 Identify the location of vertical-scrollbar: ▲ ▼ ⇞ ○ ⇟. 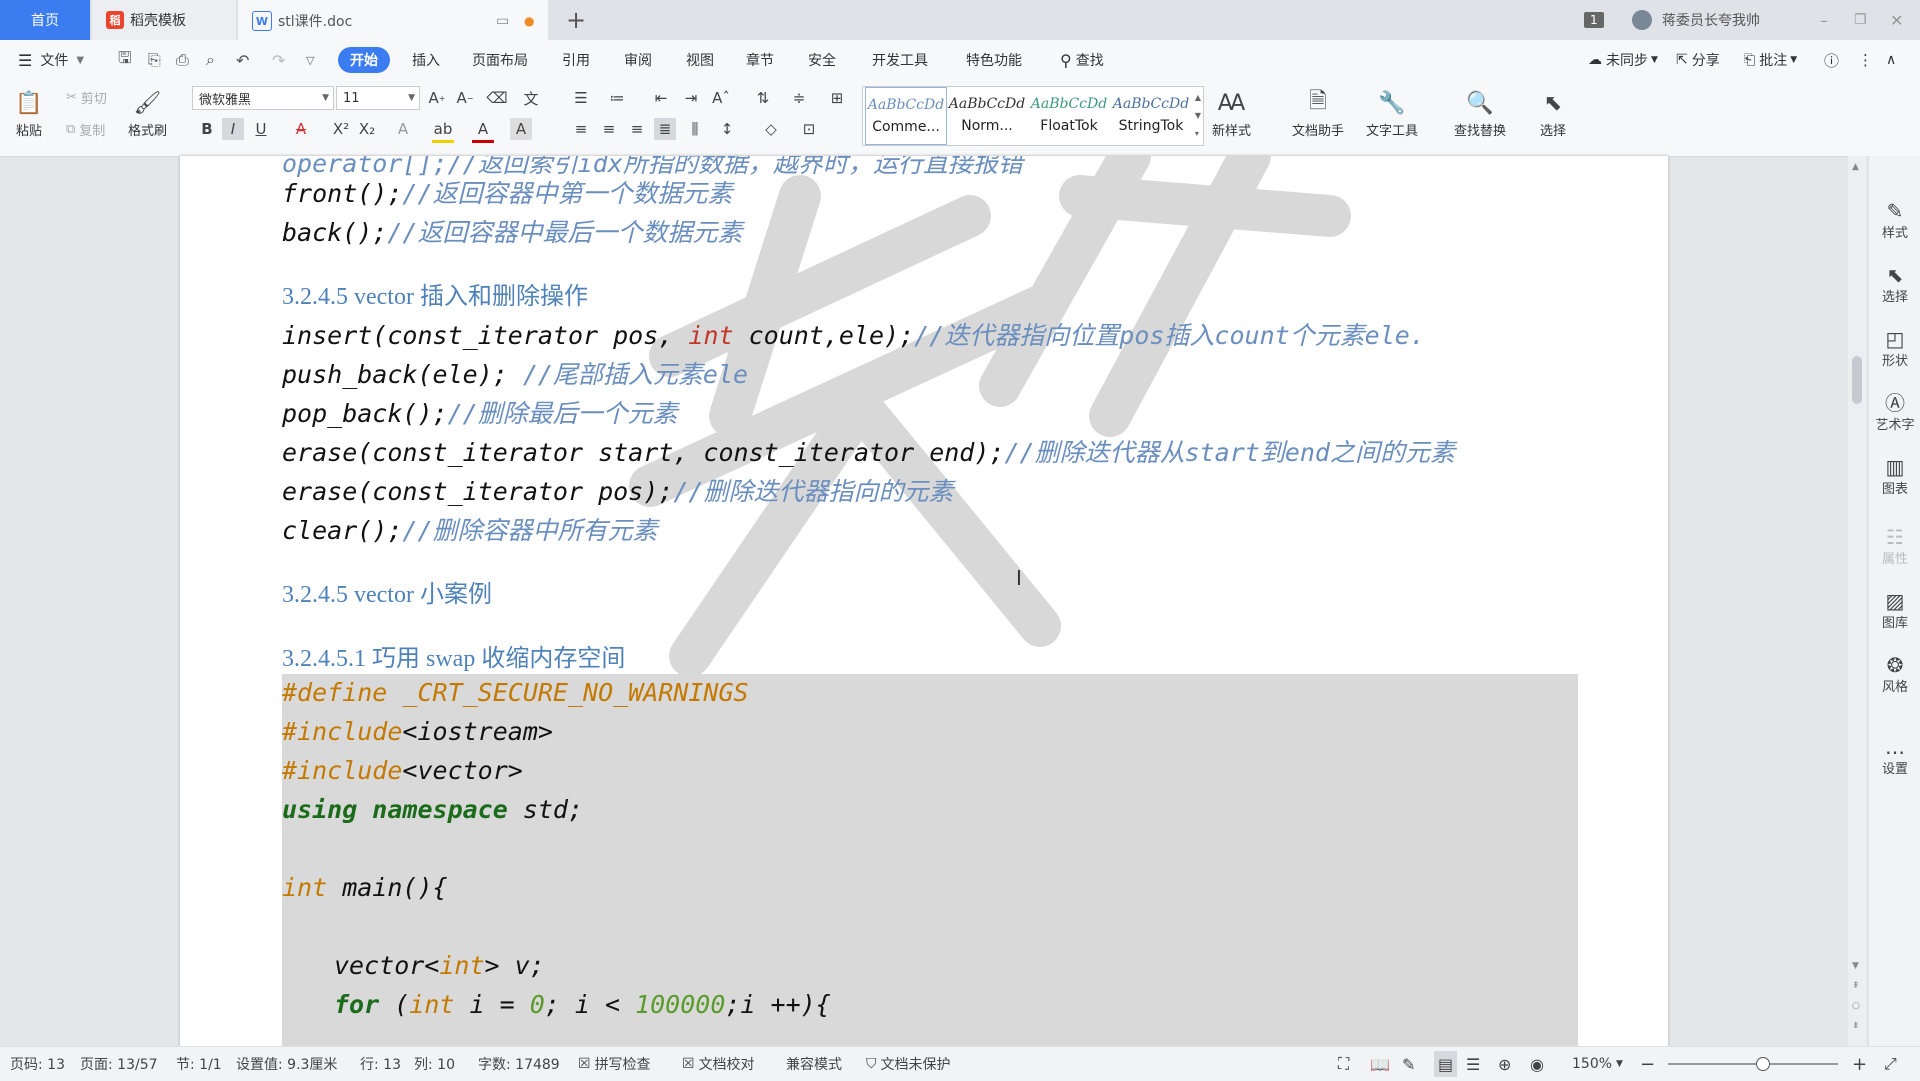
(1857, 601).